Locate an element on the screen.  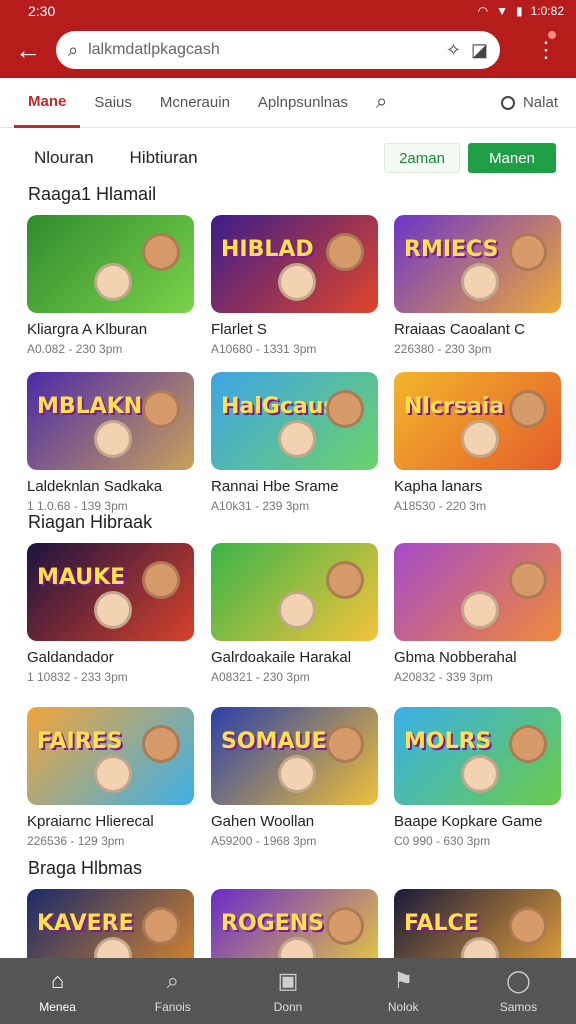
filter-hibtiuran: Hibtiuran is located at coordinates (164, 158).